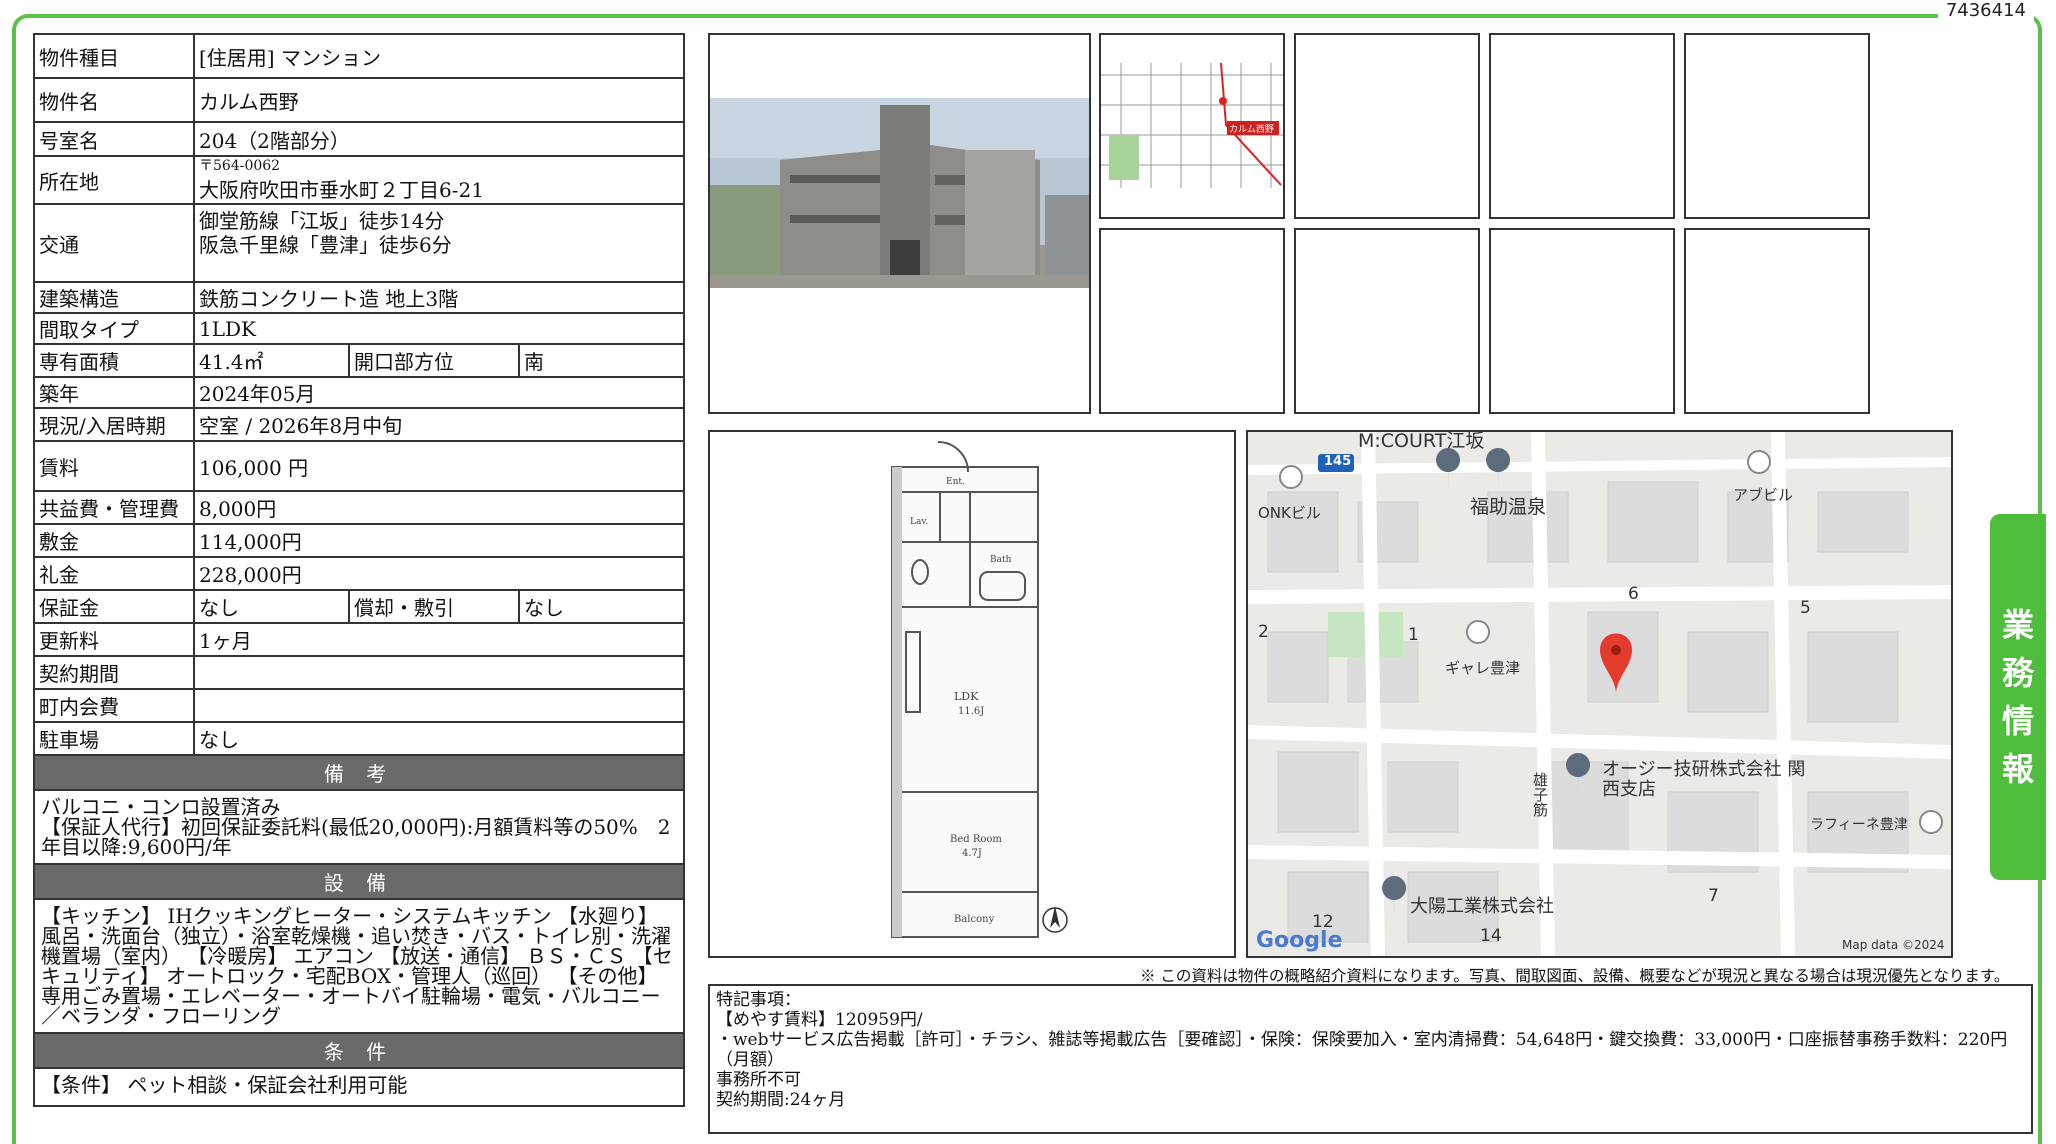  I want to click on amort-label: 償却・敷引, so click(434, 606).